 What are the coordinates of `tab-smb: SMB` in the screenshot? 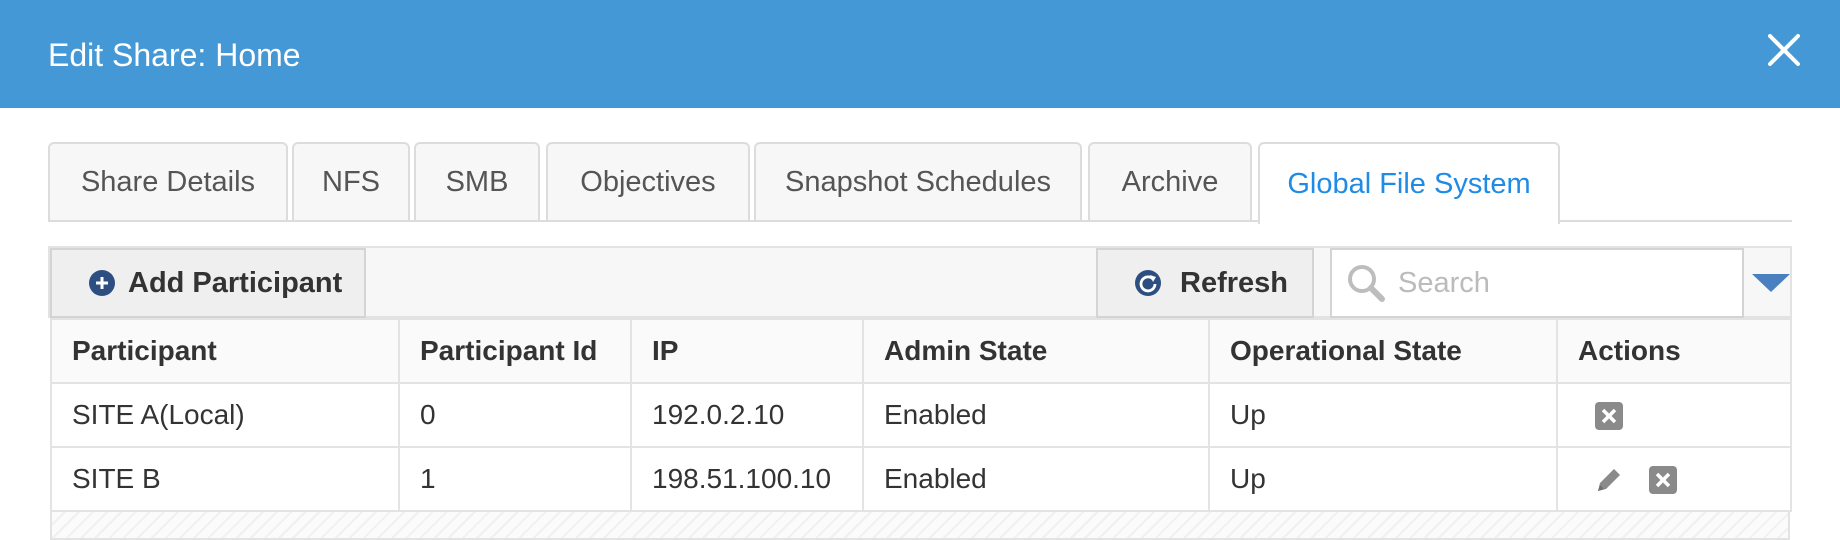 It's located at (477, 181).